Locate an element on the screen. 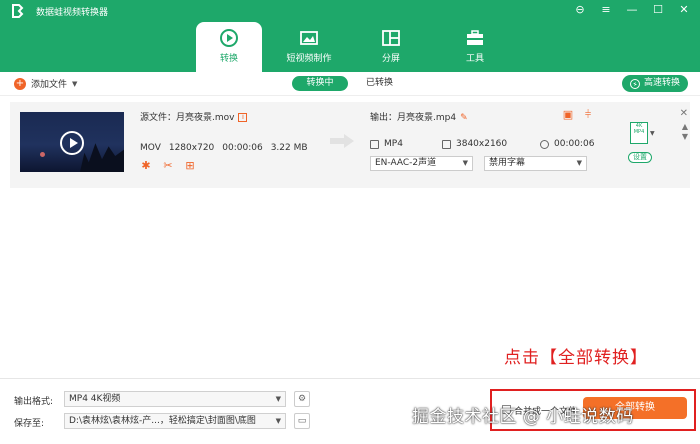 This screenshot has height=444, width=700. source-size: 3.22 MB is located at coordinates (289, 148).